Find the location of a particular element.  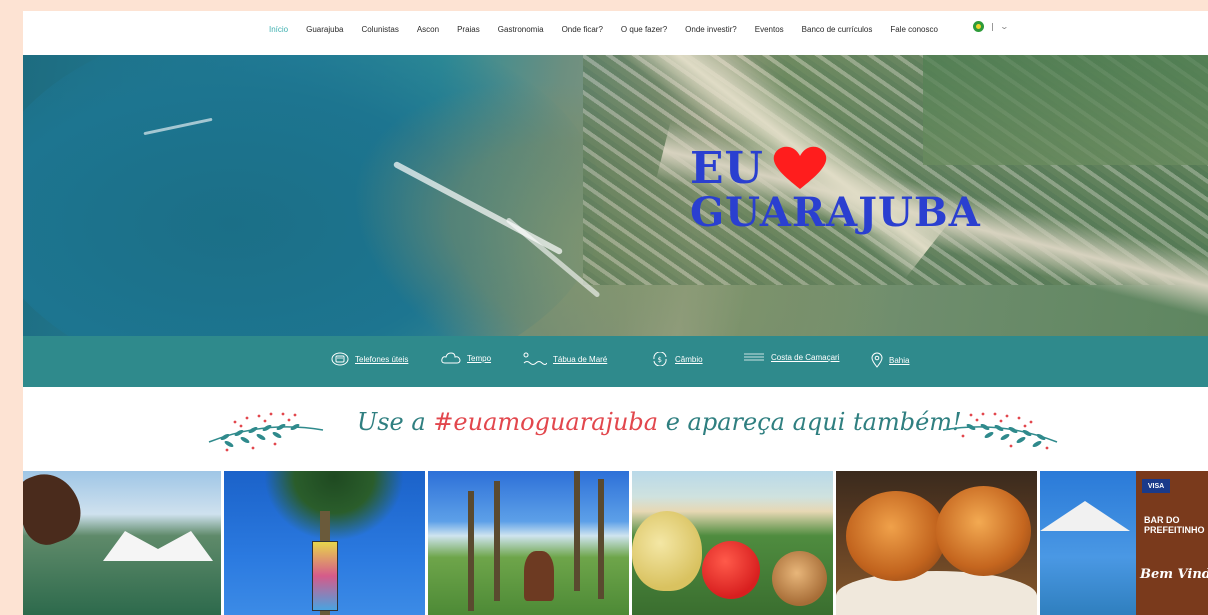

info-label: Telefones úteis is located at coordinates (382, 359).